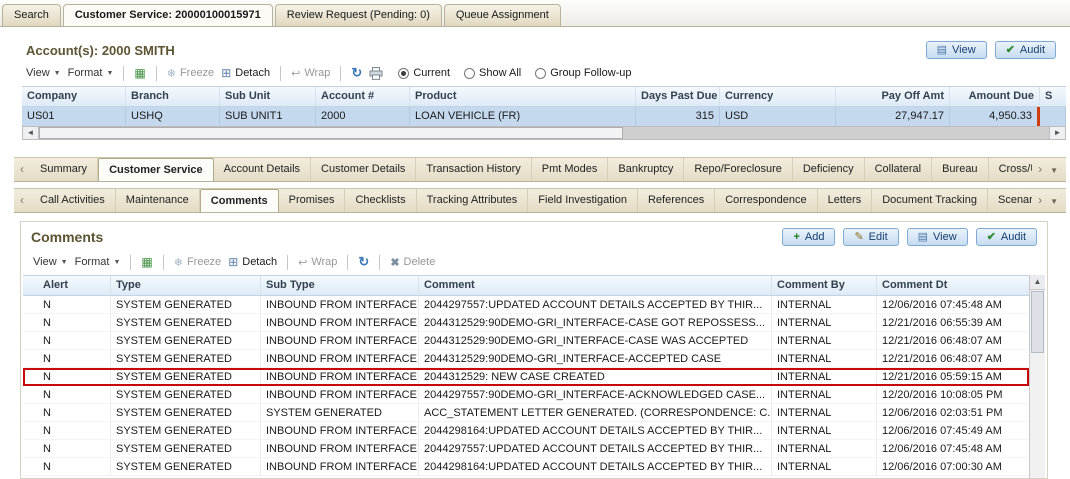 This screenshot has width=1070, height=479. What do you see at coordinates (1010, 200) in the screenshot?
I see `subtab-scenario-an: Scenario An` at bounding box center [1010, 200].